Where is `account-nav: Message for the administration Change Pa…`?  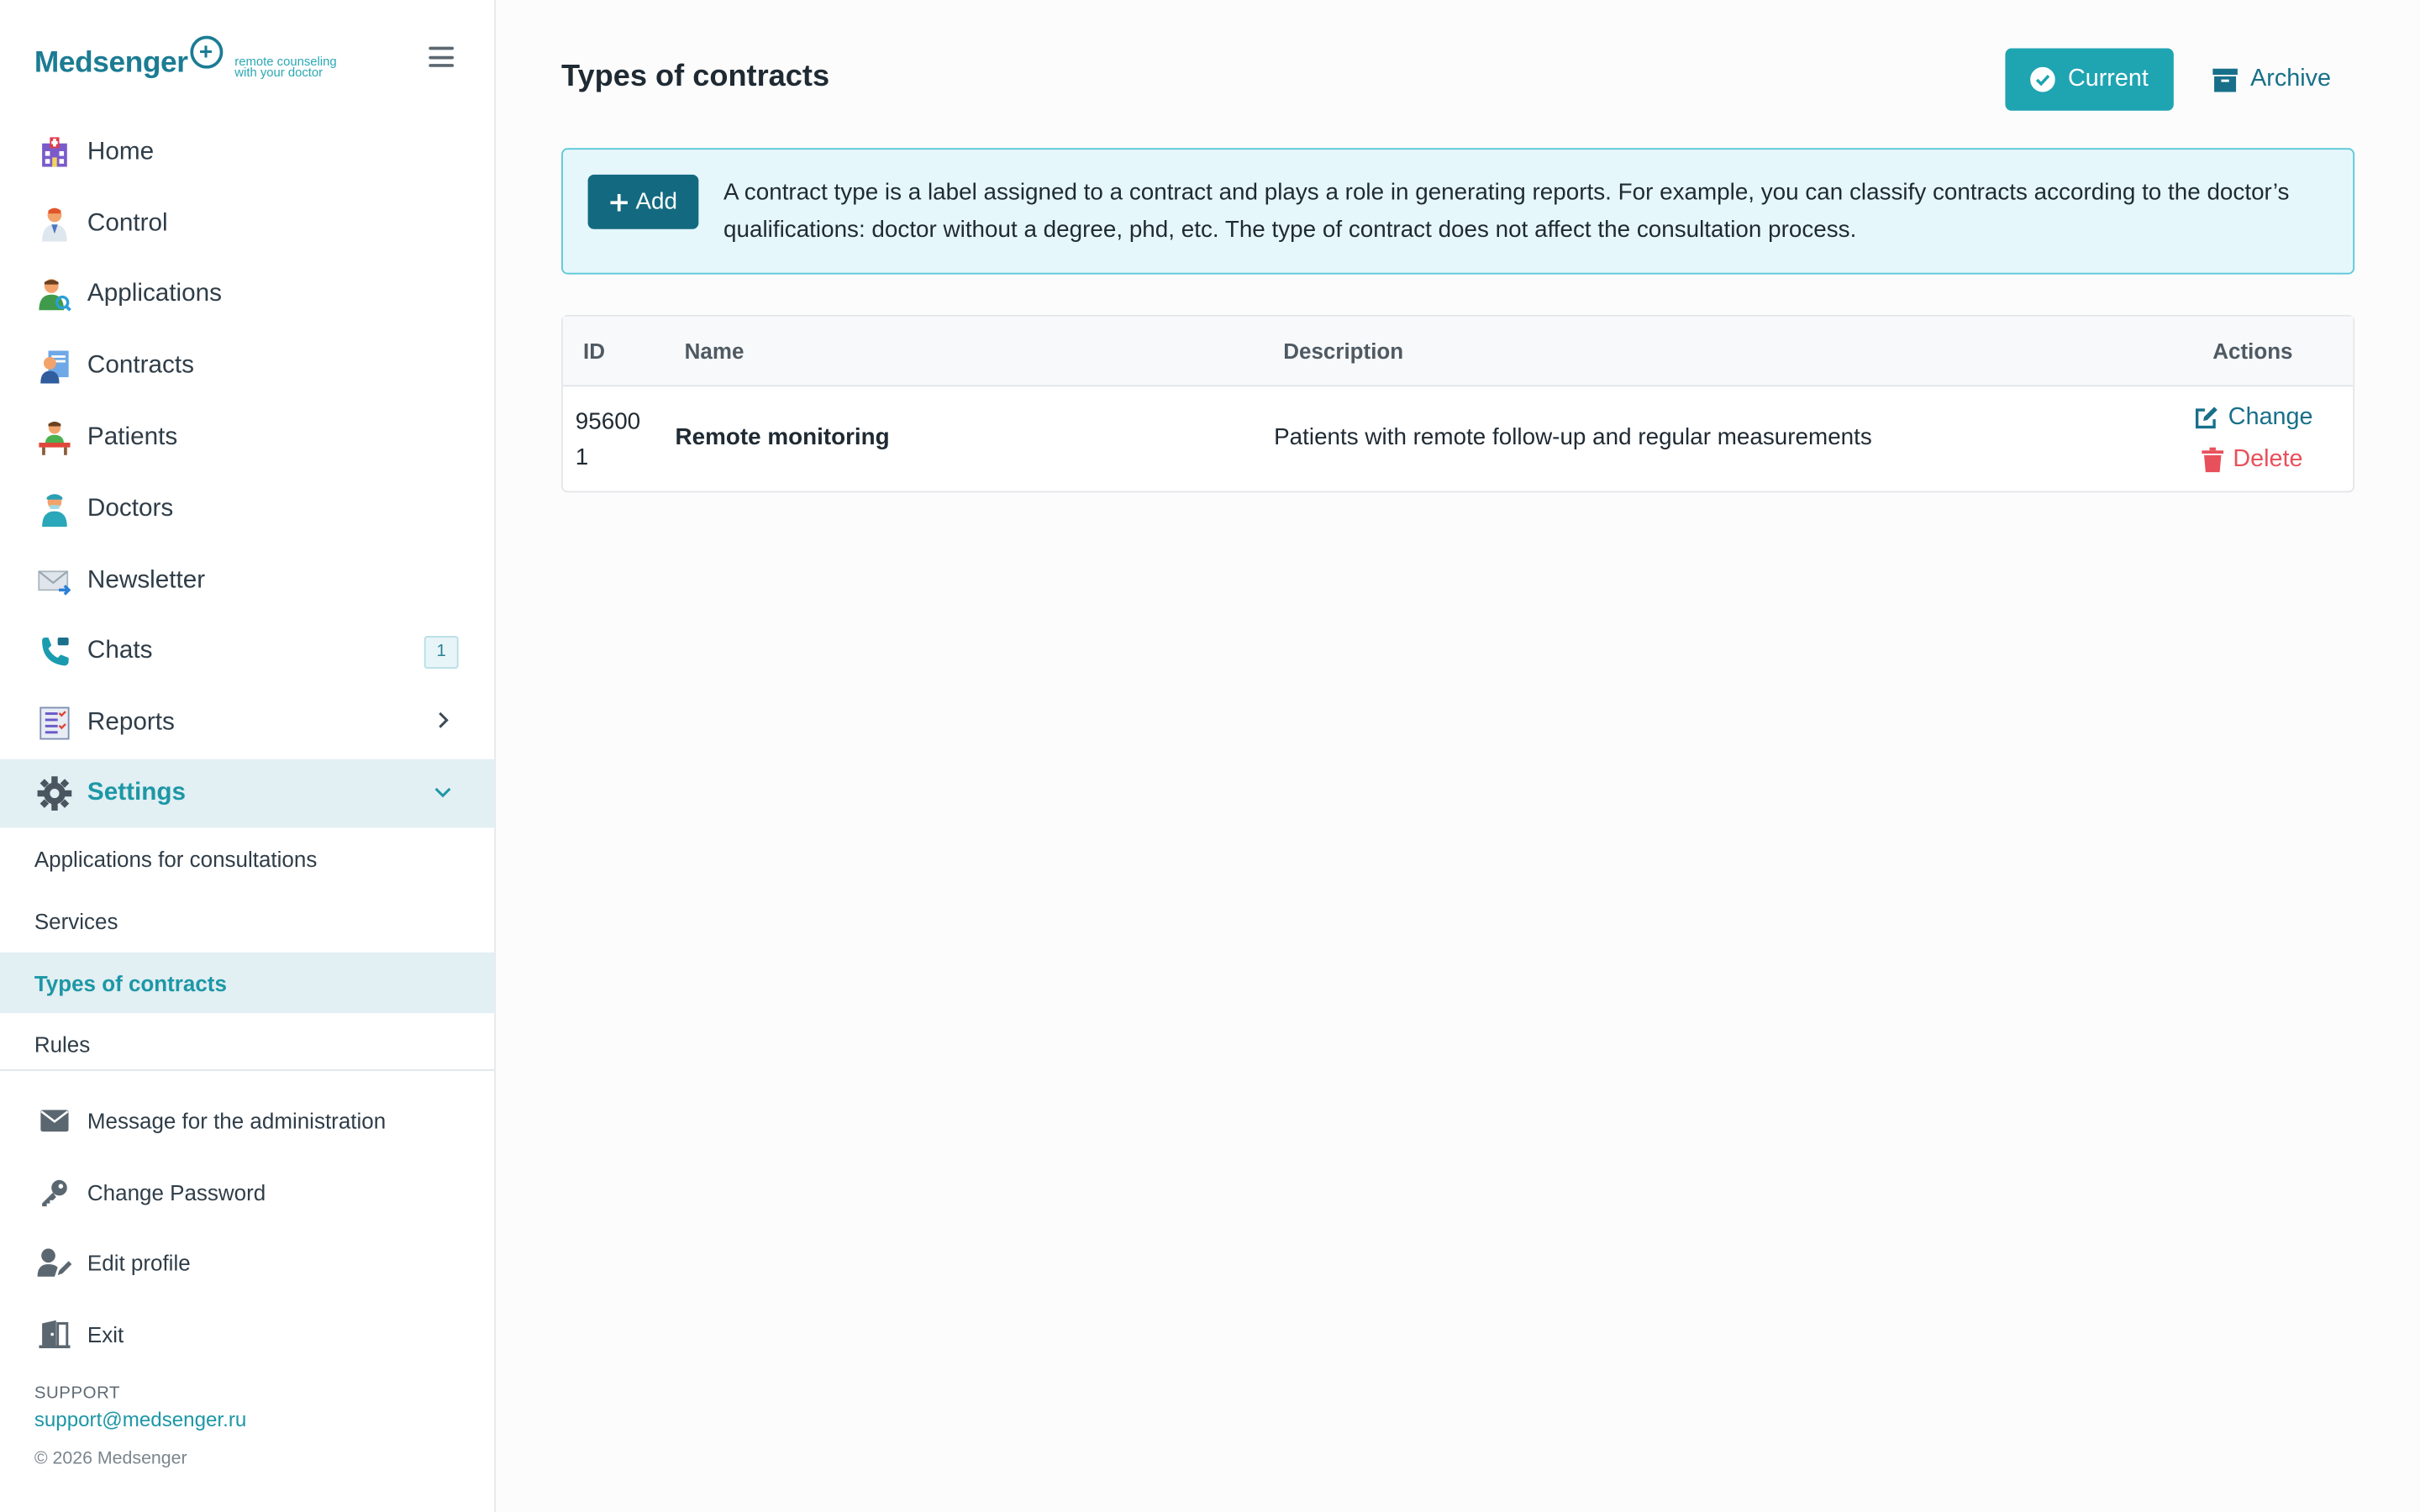
account-nav: Message for the administration Change Pa… is located at coordinates (247, 1227).